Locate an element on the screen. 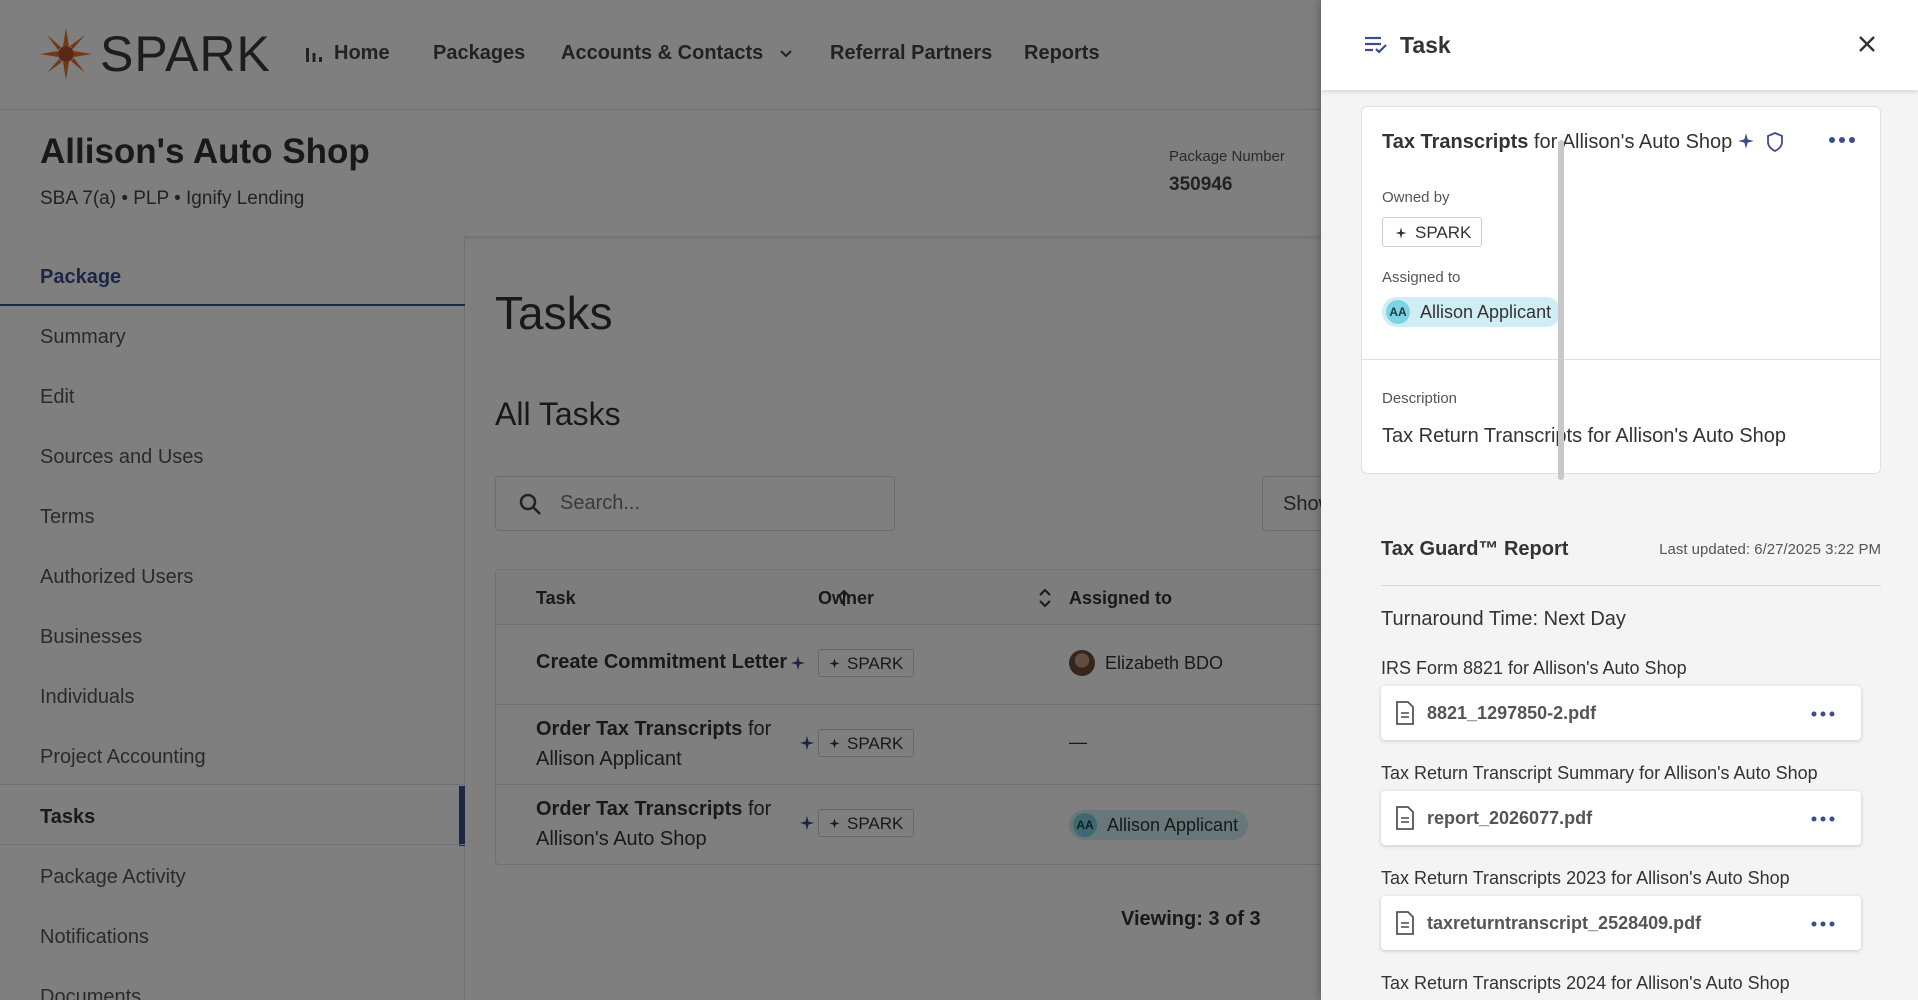 This screenshot has width=1918, height=1000. assigned-to-label: Assigned to is located at coordinates (1421, 277).